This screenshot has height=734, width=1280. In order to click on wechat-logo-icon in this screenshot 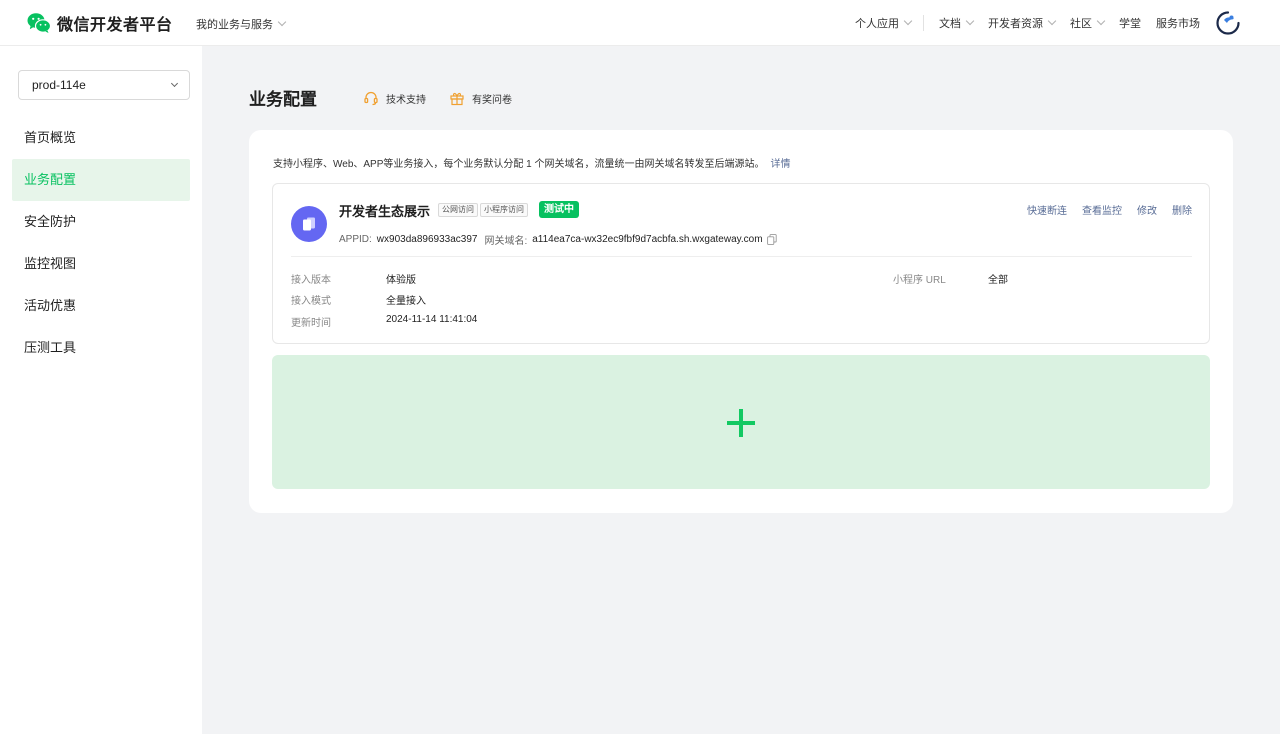, I will do `click(39, 23)`.